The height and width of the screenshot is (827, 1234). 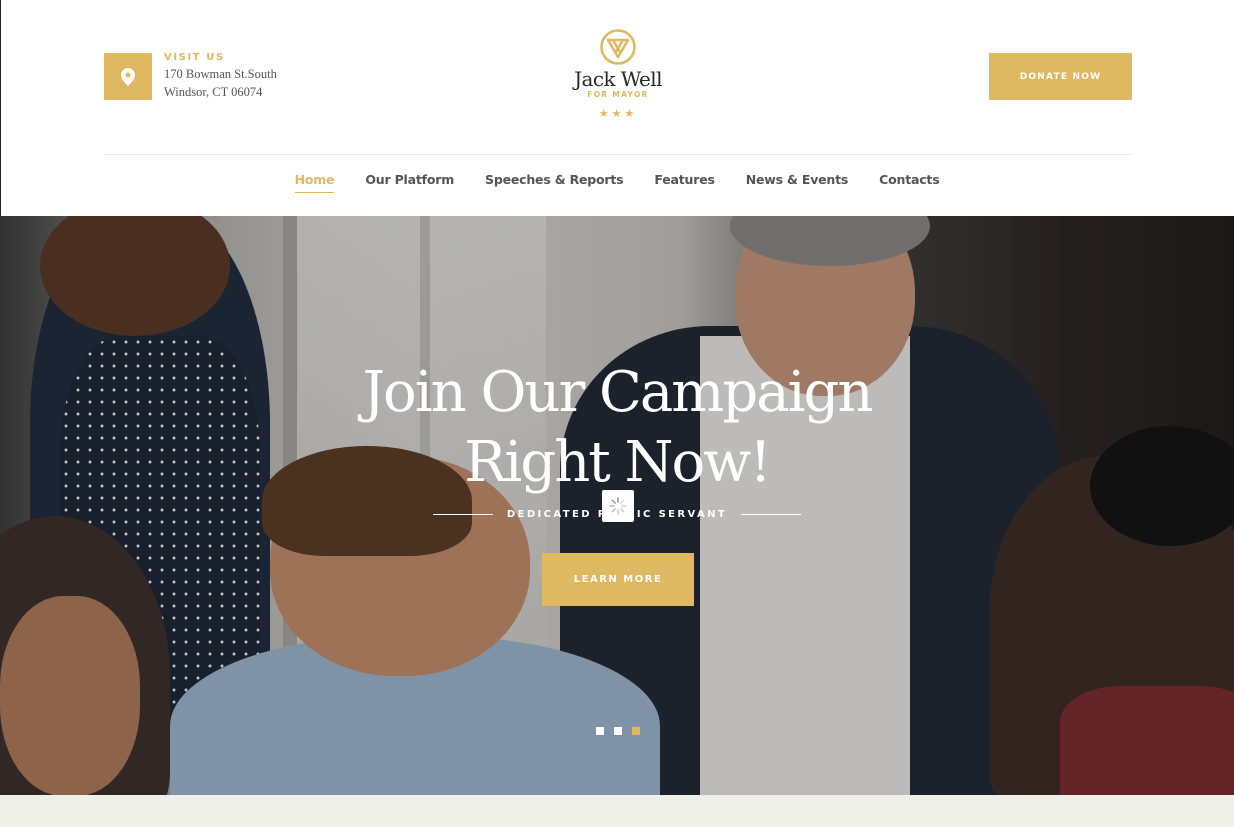 What do you see at coordinates (213, 92) in the screenshot?
I see `address-line-2: Windsor, CT 06074` at bounding box center [213, 92].